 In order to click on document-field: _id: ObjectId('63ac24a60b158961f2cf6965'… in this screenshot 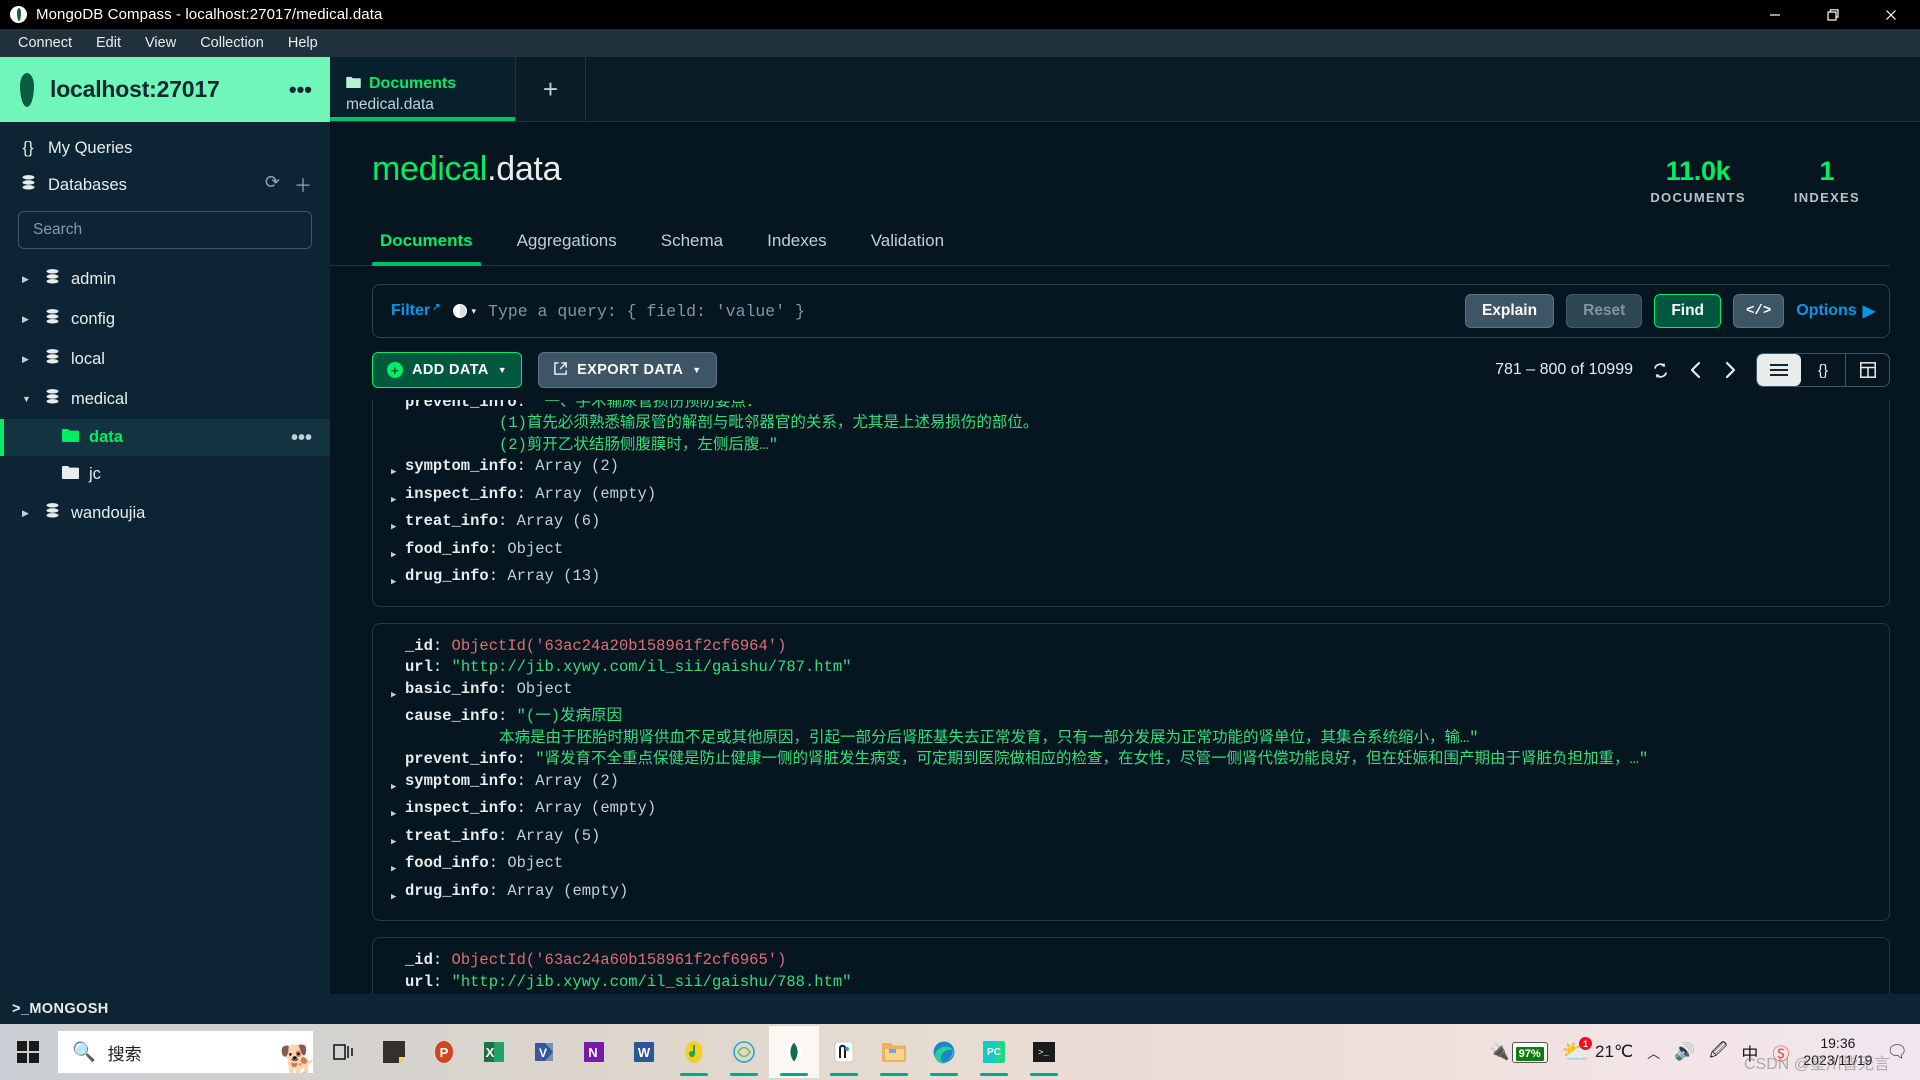, I will do `click(1131, 961)`.